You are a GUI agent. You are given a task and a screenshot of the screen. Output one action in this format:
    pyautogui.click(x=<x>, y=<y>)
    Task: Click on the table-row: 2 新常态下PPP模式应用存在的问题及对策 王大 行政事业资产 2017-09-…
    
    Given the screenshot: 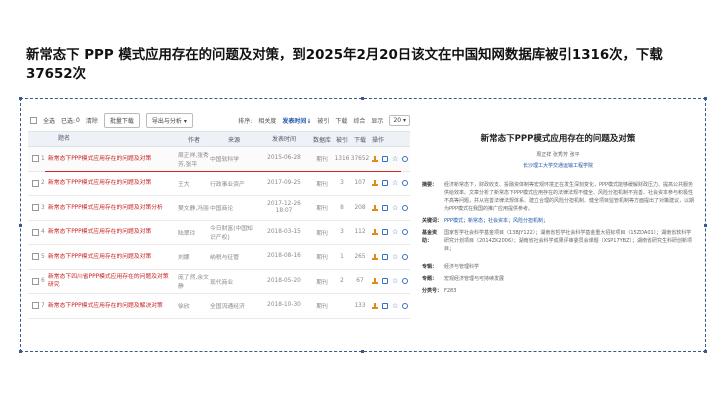 What is the action you would take?
    pyautogui.click(x=219, y=184)
    